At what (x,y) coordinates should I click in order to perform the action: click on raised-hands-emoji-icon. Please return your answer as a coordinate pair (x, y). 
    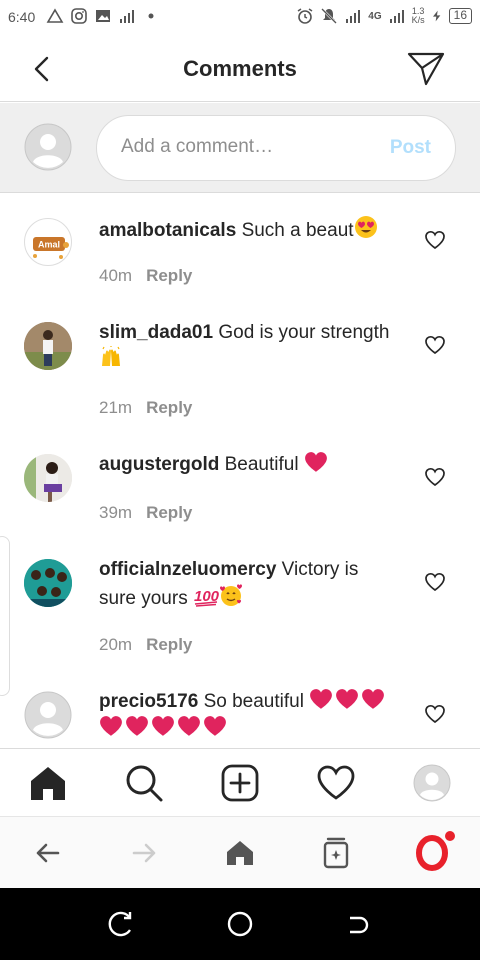
    Looking at the image, I should click on (111, 356).